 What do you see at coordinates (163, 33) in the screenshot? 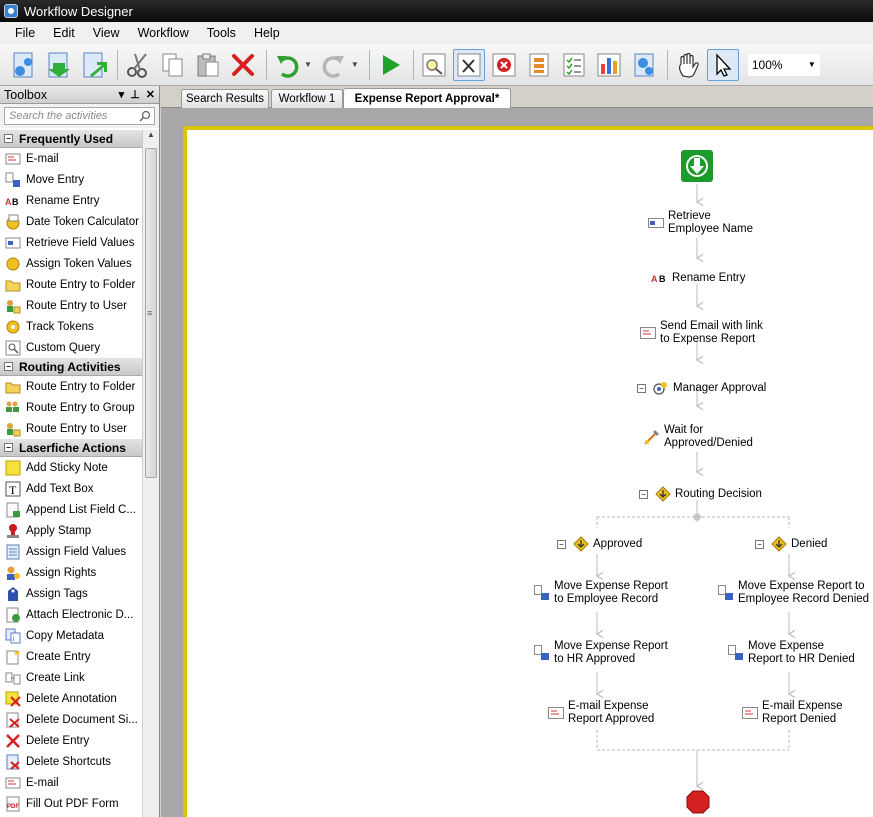
I see `menu-workflow: Workflow` at bounding box center [163, 33].